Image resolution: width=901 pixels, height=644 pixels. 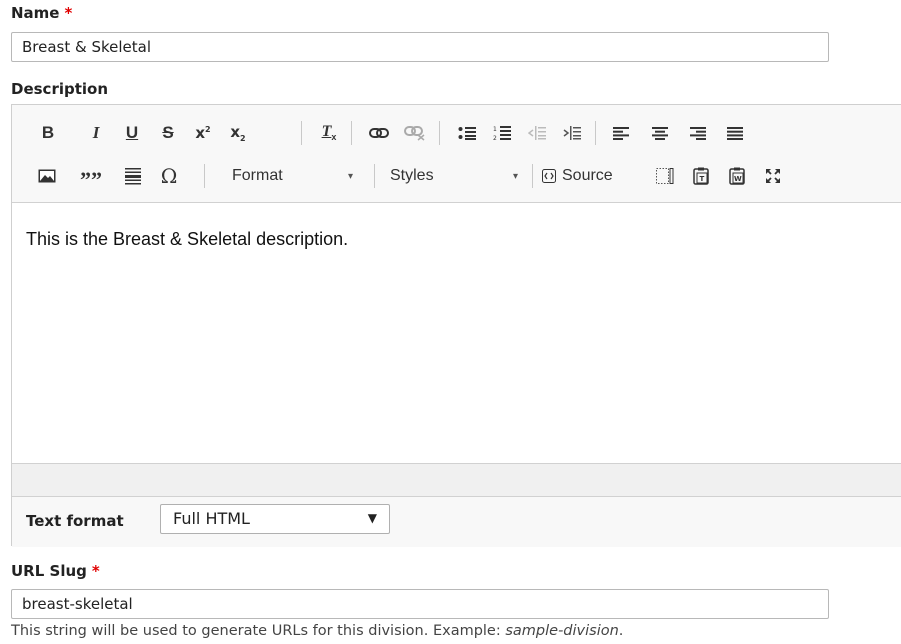 I want to click on horizontal-rule-icon, so click(x=133, y=176).